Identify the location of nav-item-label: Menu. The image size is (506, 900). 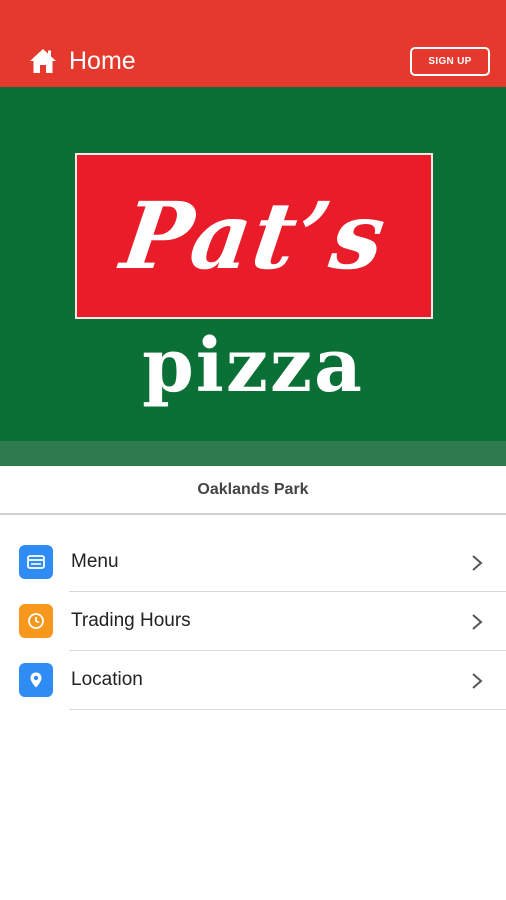
(95, 561).